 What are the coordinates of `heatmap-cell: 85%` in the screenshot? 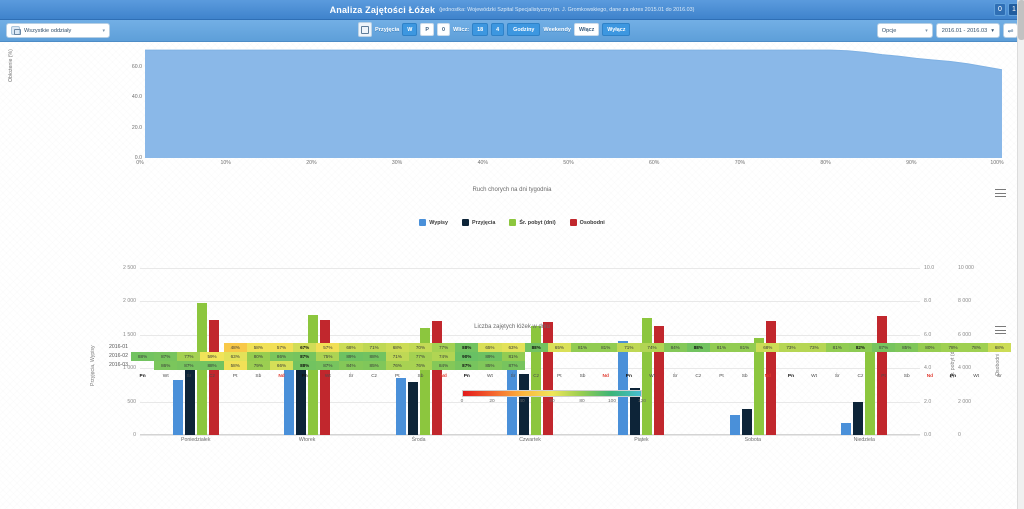 It's located at (490, 365).